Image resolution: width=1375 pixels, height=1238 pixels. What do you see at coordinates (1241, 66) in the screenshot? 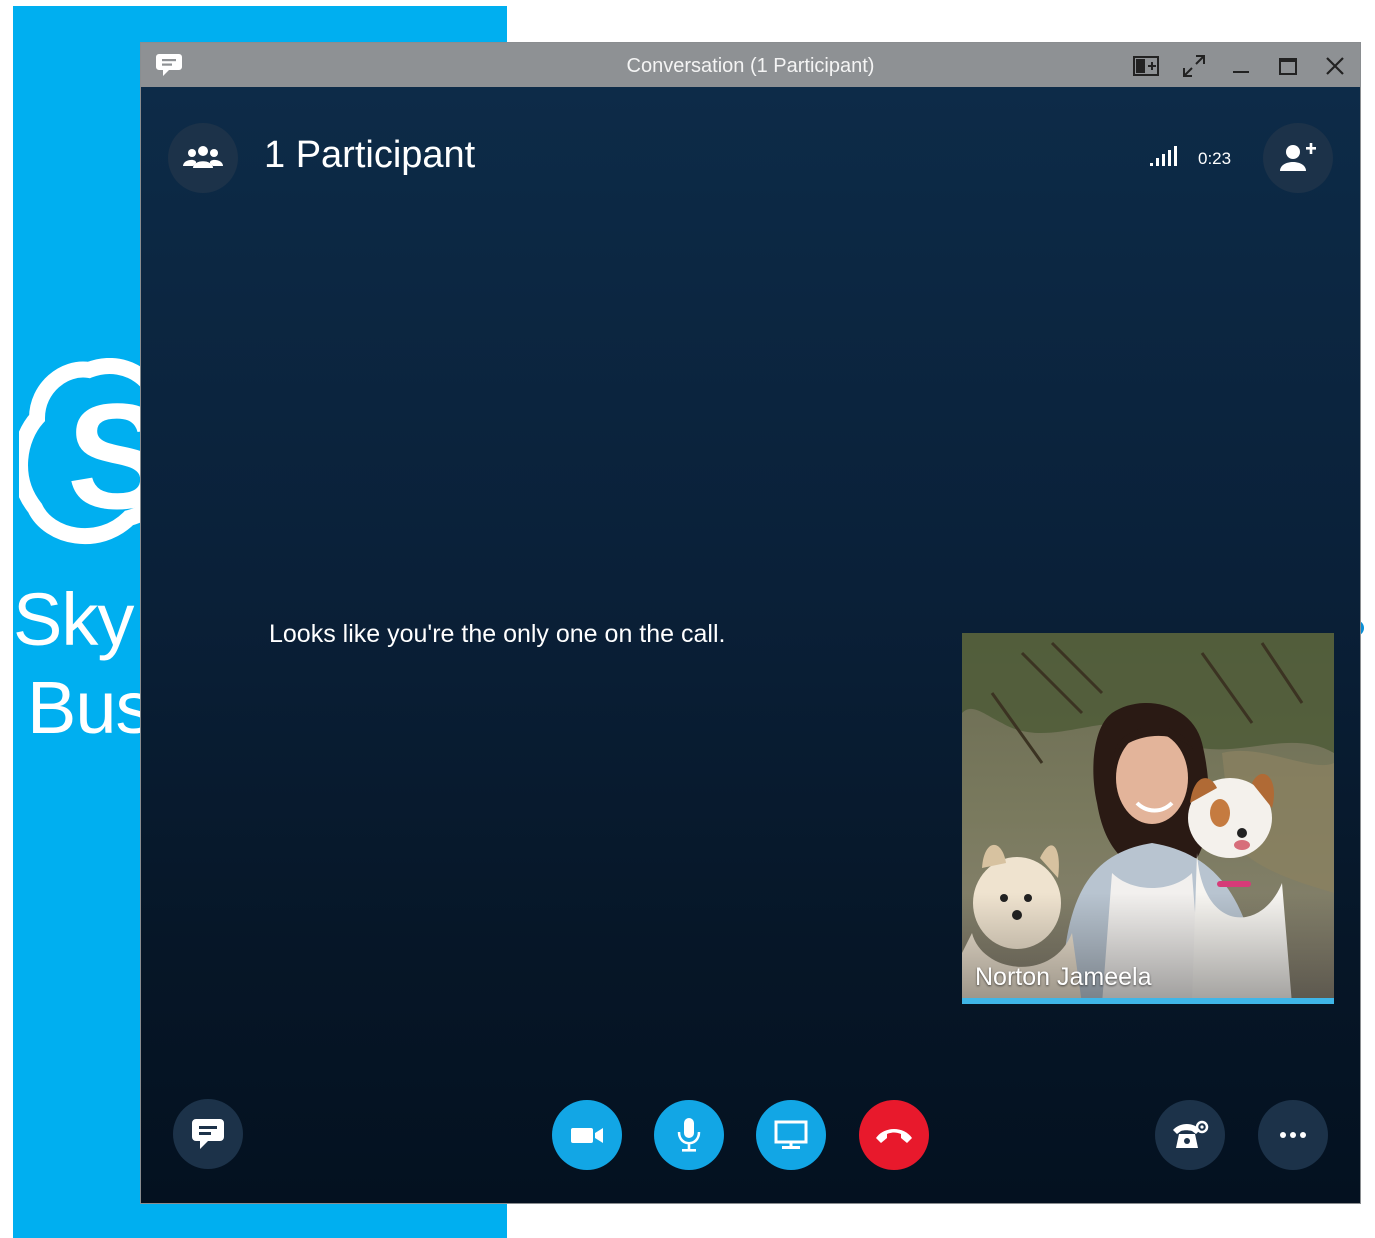
I see `minimize-button` at bounding box center [1241, 66].